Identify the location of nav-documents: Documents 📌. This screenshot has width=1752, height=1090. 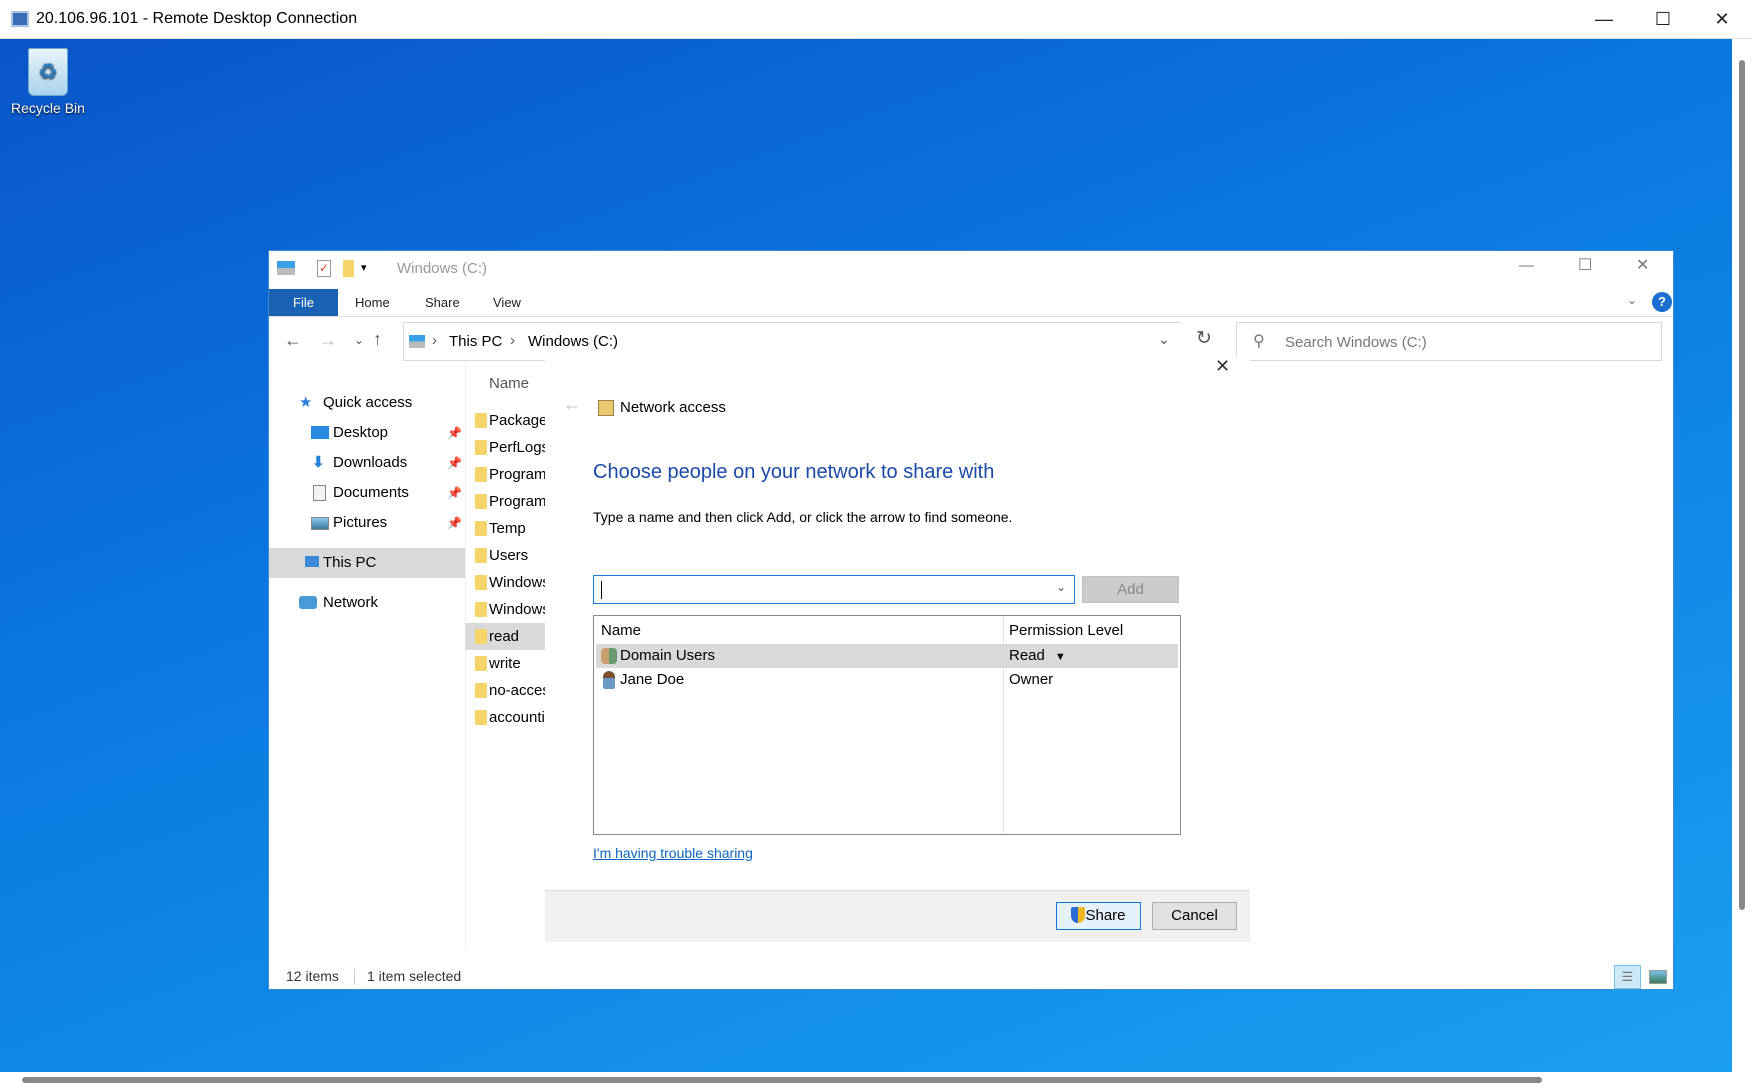
(367, 493).